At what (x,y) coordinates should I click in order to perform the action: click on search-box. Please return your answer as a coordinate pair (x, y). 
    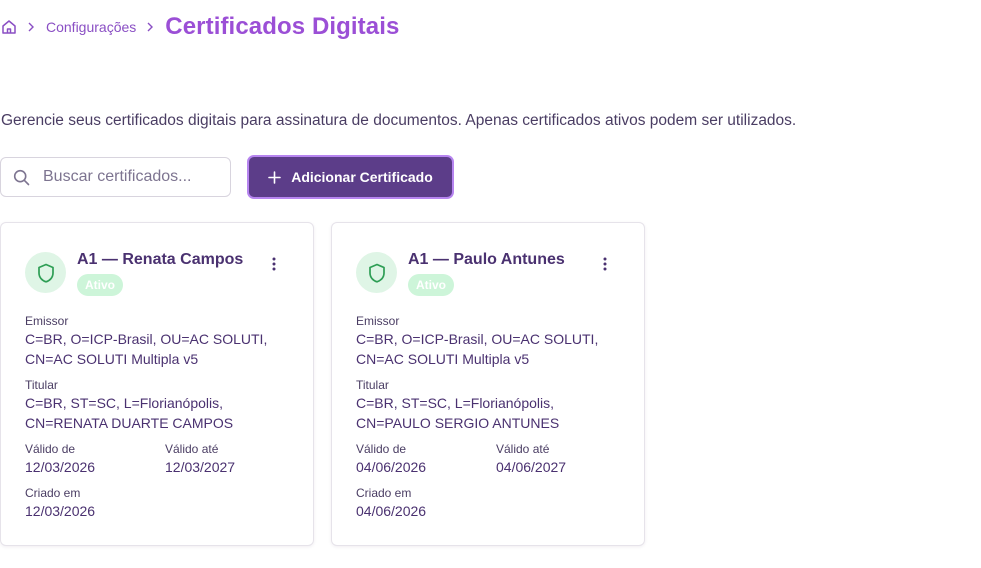
    Looking at the image, I should click on (115, 177).